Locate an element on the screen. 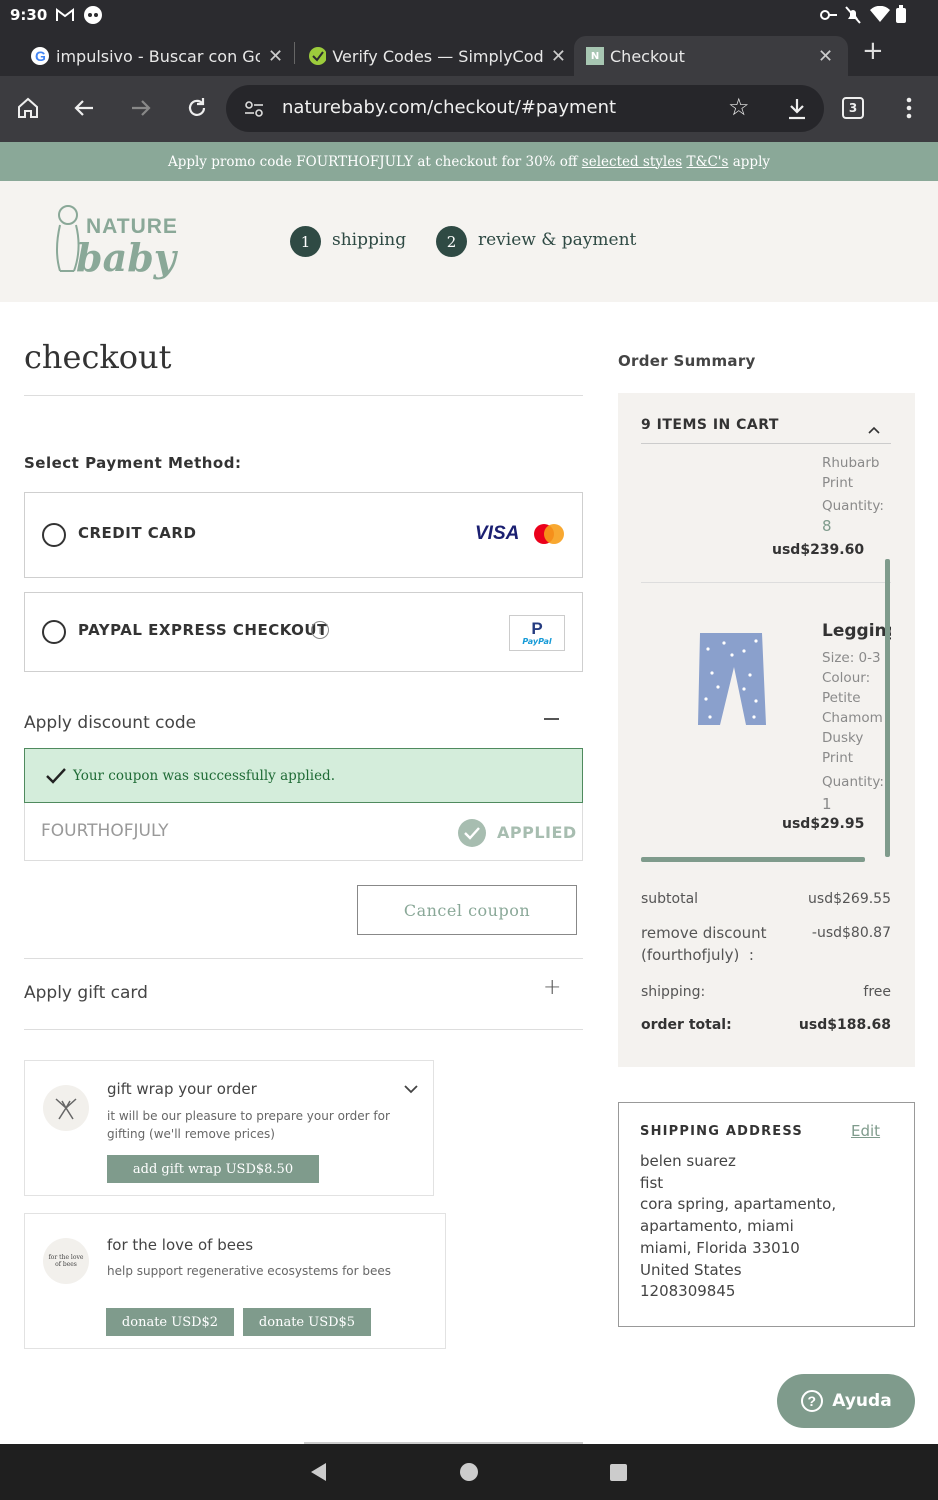 This screenshot has height=1500, width=938. visa-logo: VISA is located at coordinates (497, 533).